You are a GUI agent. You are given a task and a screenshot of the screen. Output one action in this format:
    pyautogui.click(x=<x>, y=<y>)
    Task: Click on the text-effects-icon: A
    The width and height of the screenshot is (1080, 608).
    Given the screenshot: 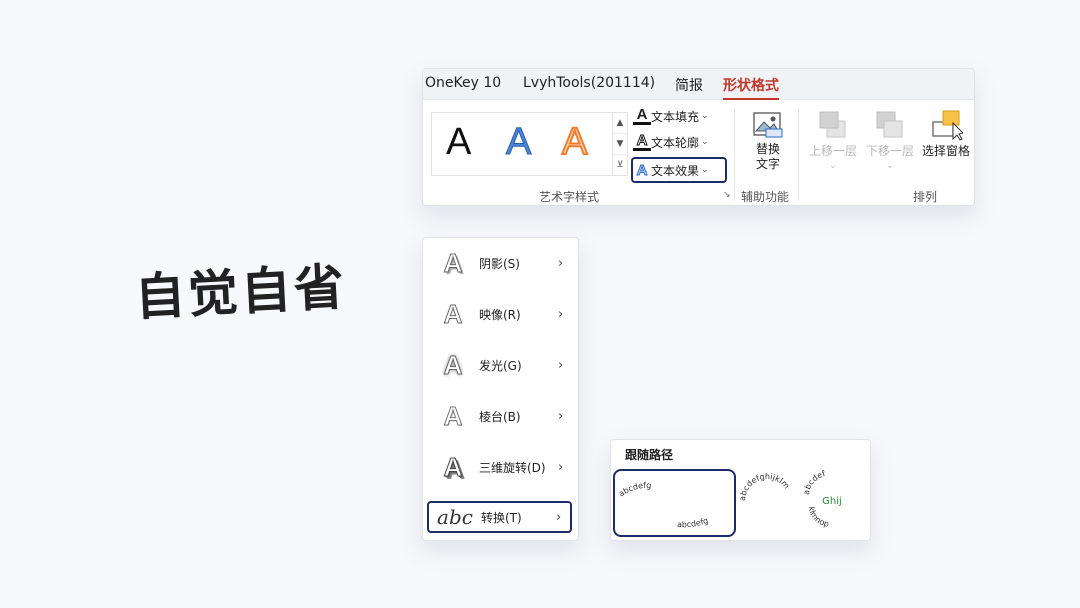 What is the action you would take?
    pyautogui.click(x=642, y=170)
    